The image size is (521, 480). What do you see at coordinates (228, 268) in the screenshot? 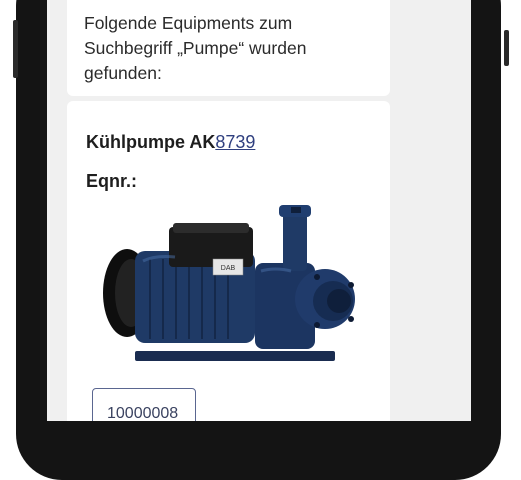
I see `pump-label-text: DAB` at bounding box center [228, 268].